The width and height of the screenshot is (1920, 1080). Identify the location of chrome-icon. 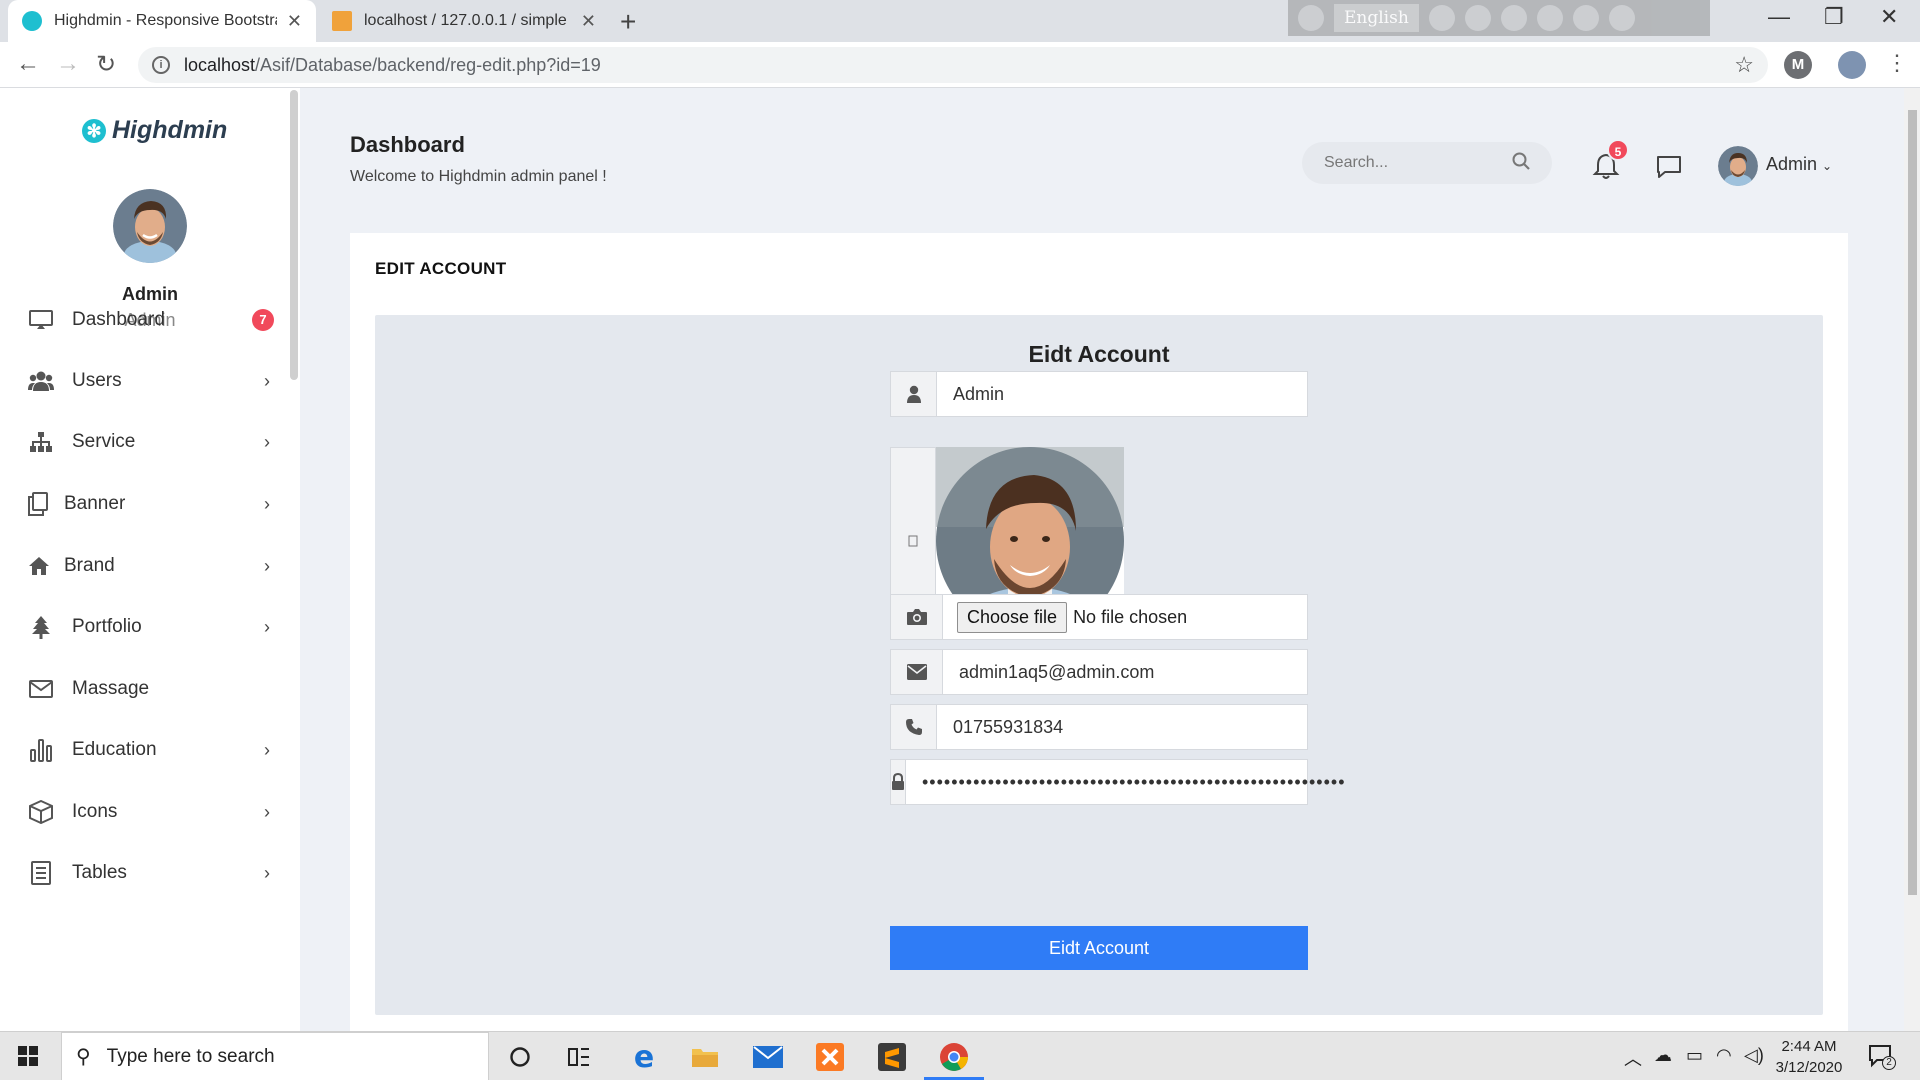
(954, 1057).